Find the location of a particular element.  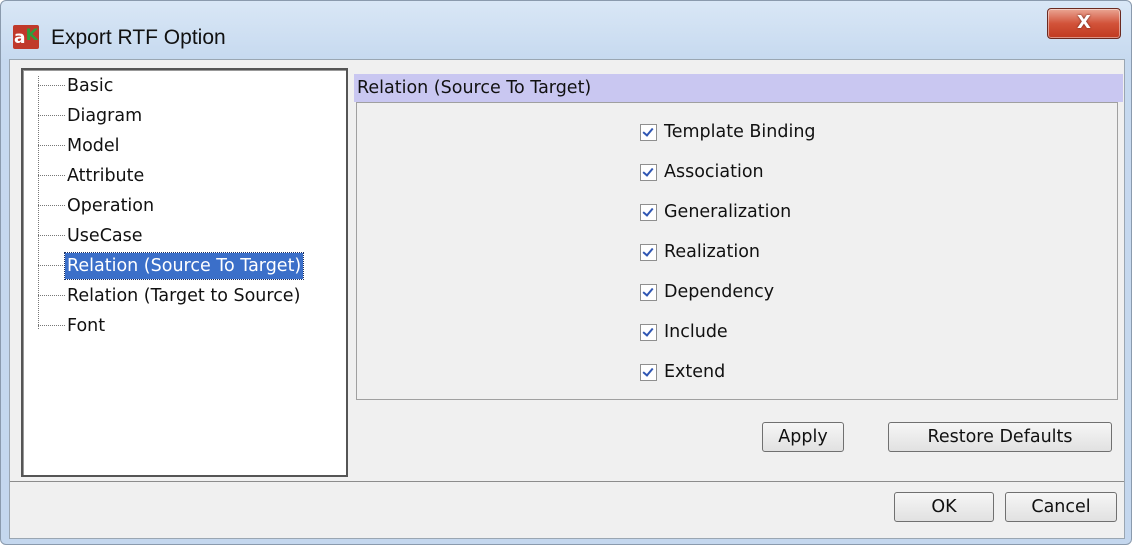

window-title: Export RTF Option is located at coordinates (138, 37).